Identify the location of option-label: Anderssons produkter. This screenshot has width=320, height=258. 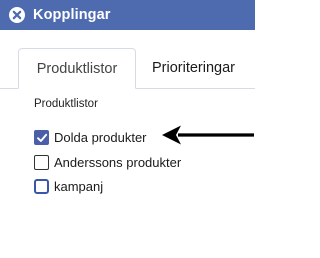
(118, 162).